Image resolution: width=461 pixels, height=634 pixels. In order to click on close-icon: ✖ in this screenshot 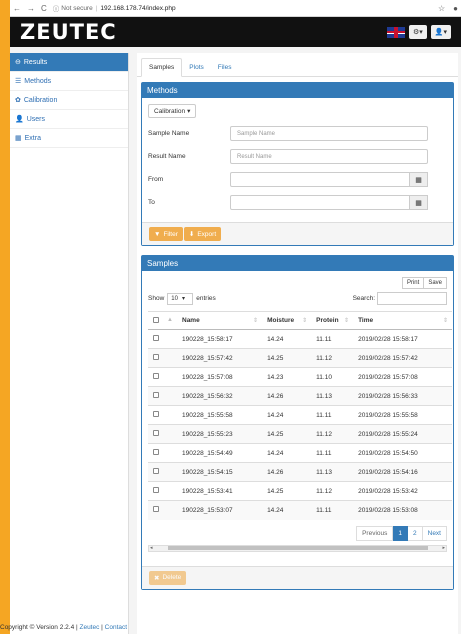, I will do `click(157, 578)`.